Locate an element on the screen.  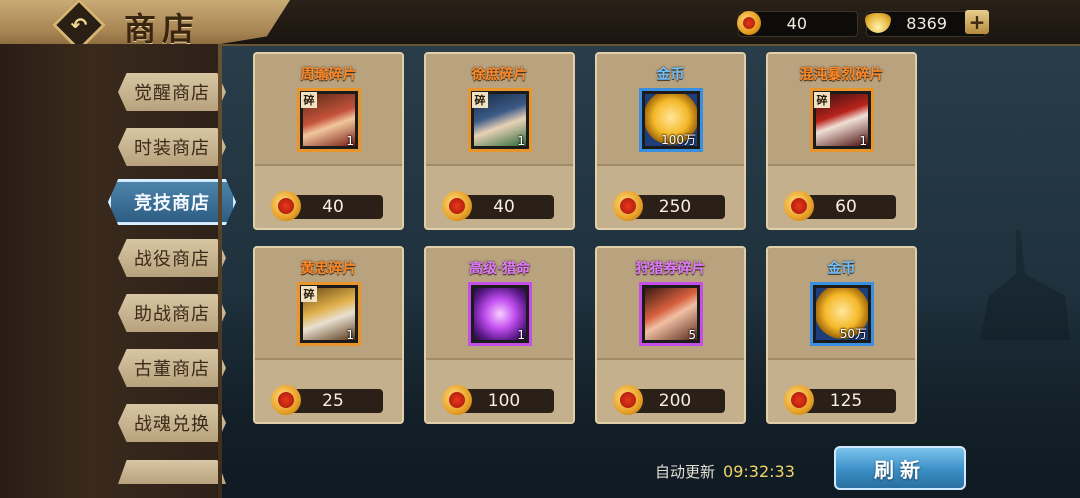
sidebar-item-antique-shop: 古董商店 is located at coordinates (172, 368).